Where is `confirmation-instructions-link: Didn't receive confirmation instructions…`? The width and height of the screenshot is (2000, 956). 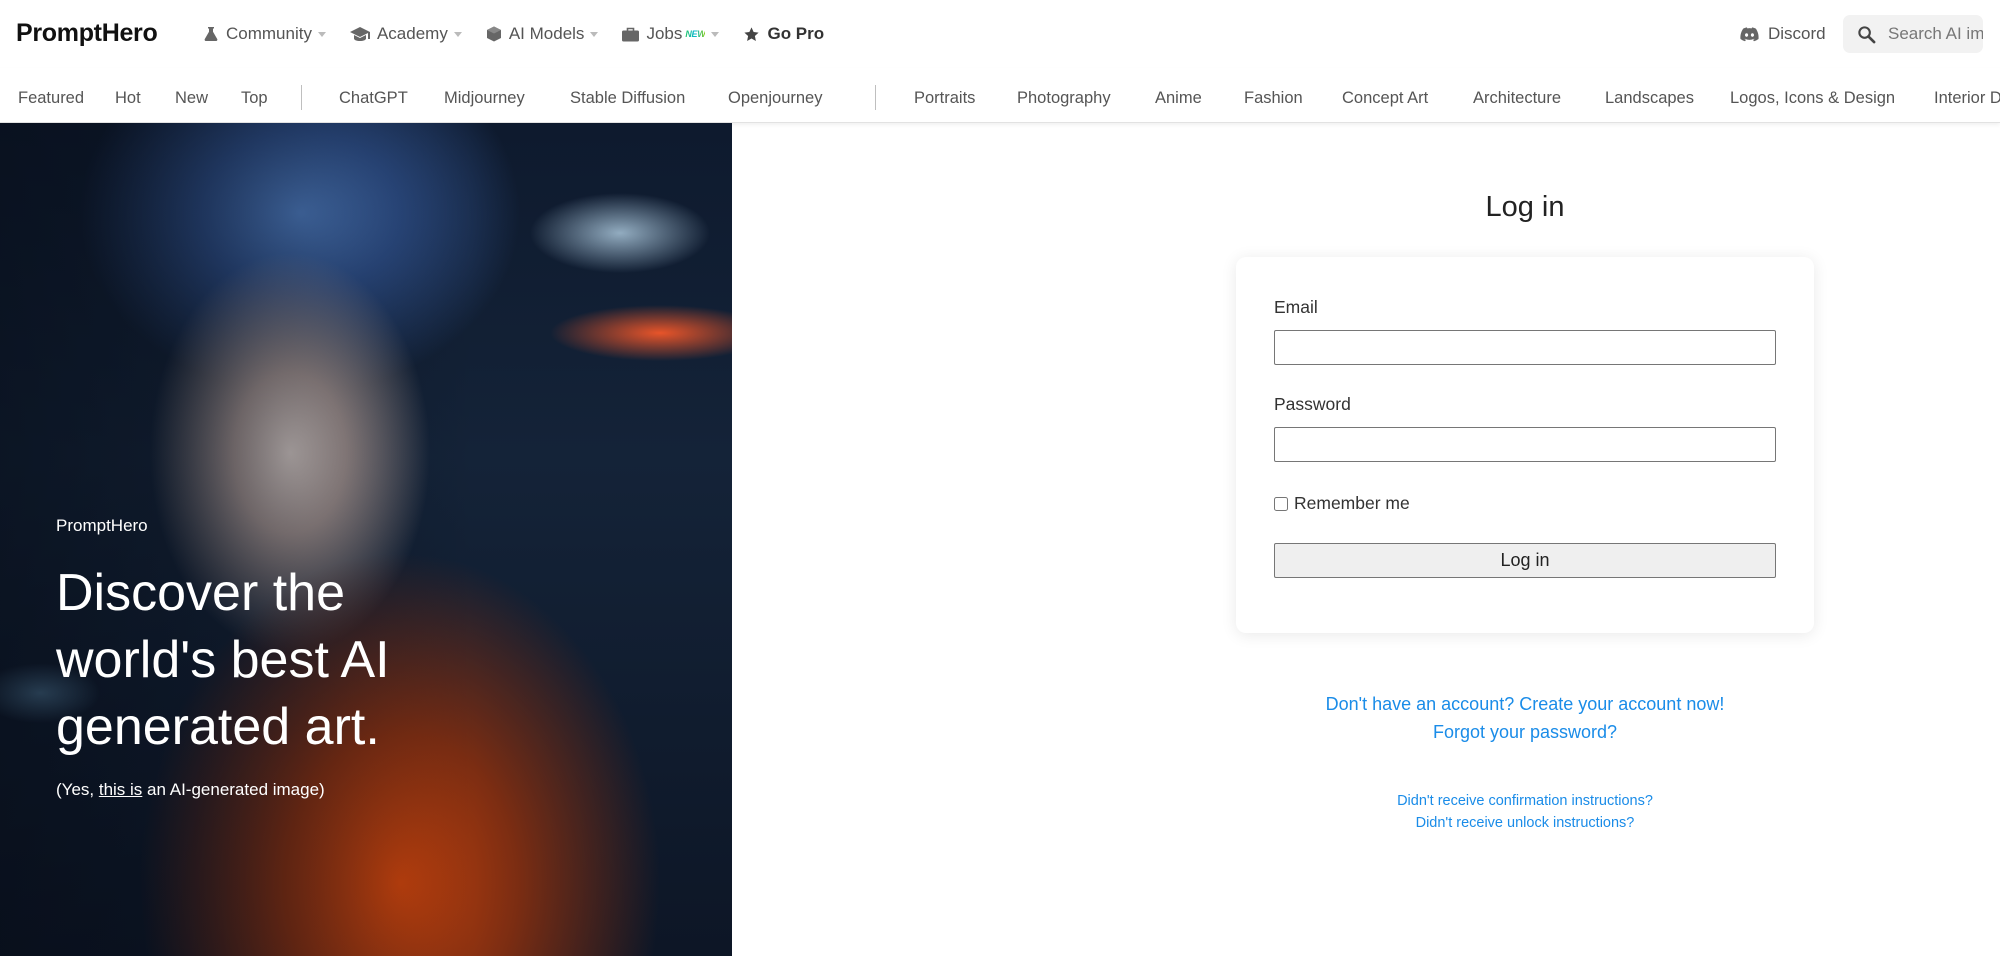
confirmation-instructions-link: Didn't receive confirmation instructions… is located at coordinates (1525, 801).